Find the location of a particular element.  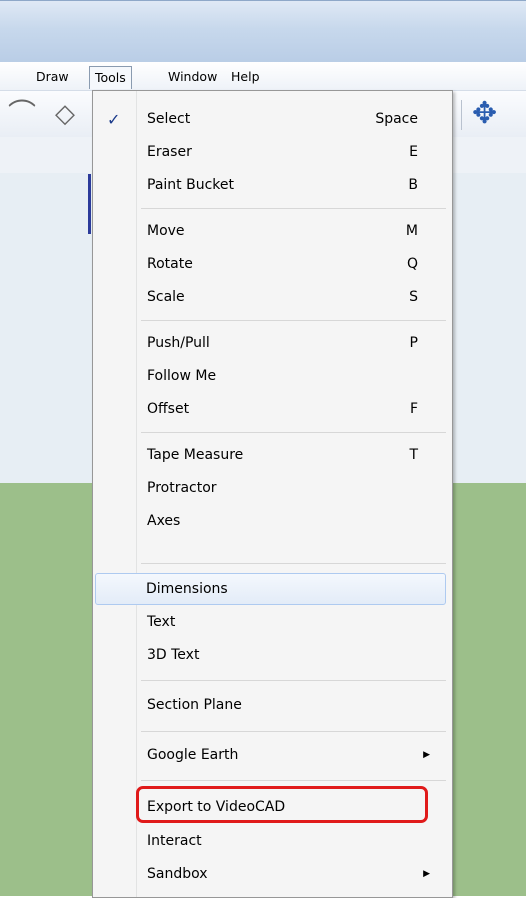

paint-bucket-tool-icon: ◇ is located at coordinates (65, 114).